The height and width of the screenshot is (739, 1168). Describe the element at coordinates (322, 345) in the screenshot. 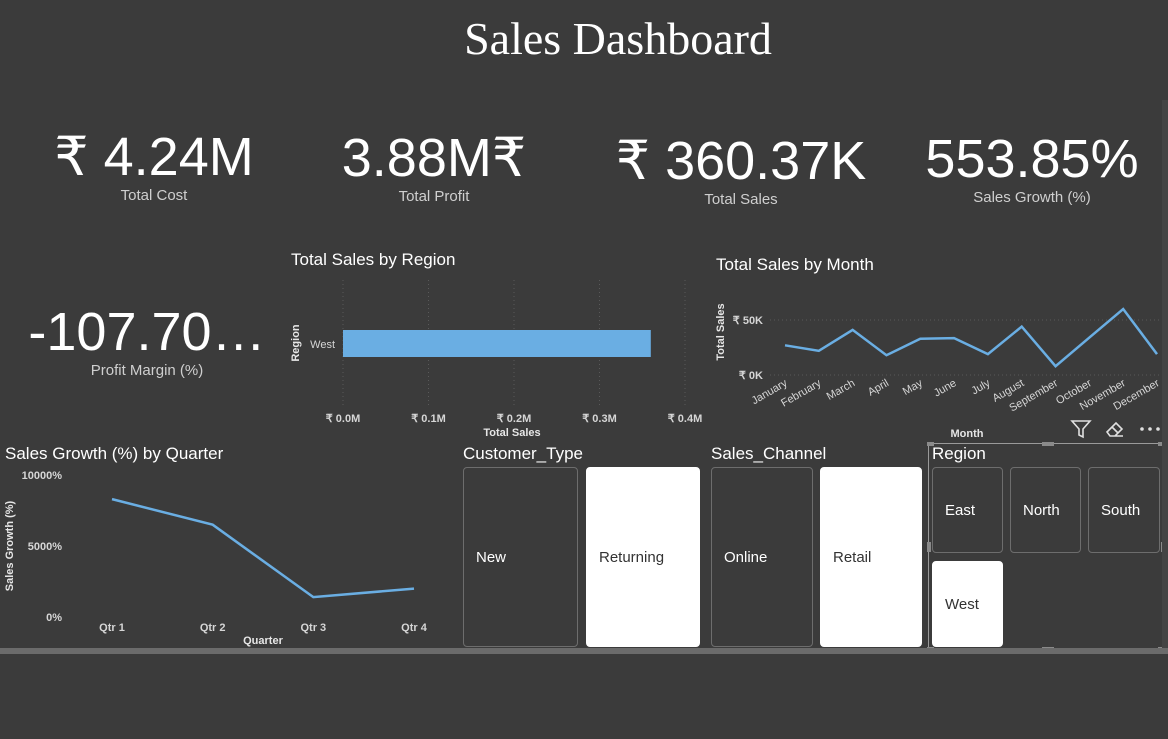

I see `y-tick-label: West` at that location.